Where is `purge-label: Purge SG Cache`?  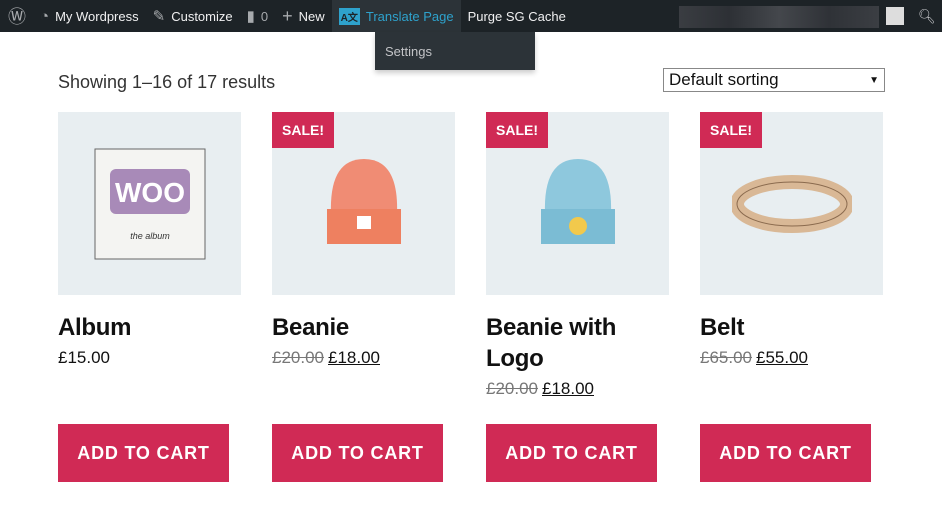
purge-label: Purge SG Cache is located at coordinates (516, 16).